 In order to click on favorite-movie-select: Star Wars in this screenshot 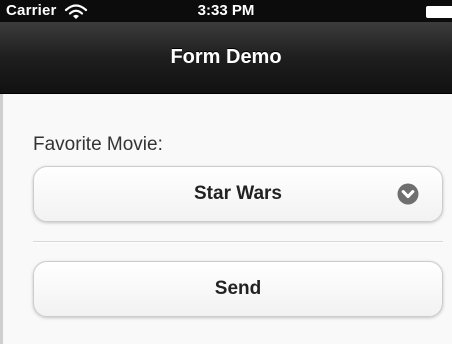, I will do `click(238, 194)`.